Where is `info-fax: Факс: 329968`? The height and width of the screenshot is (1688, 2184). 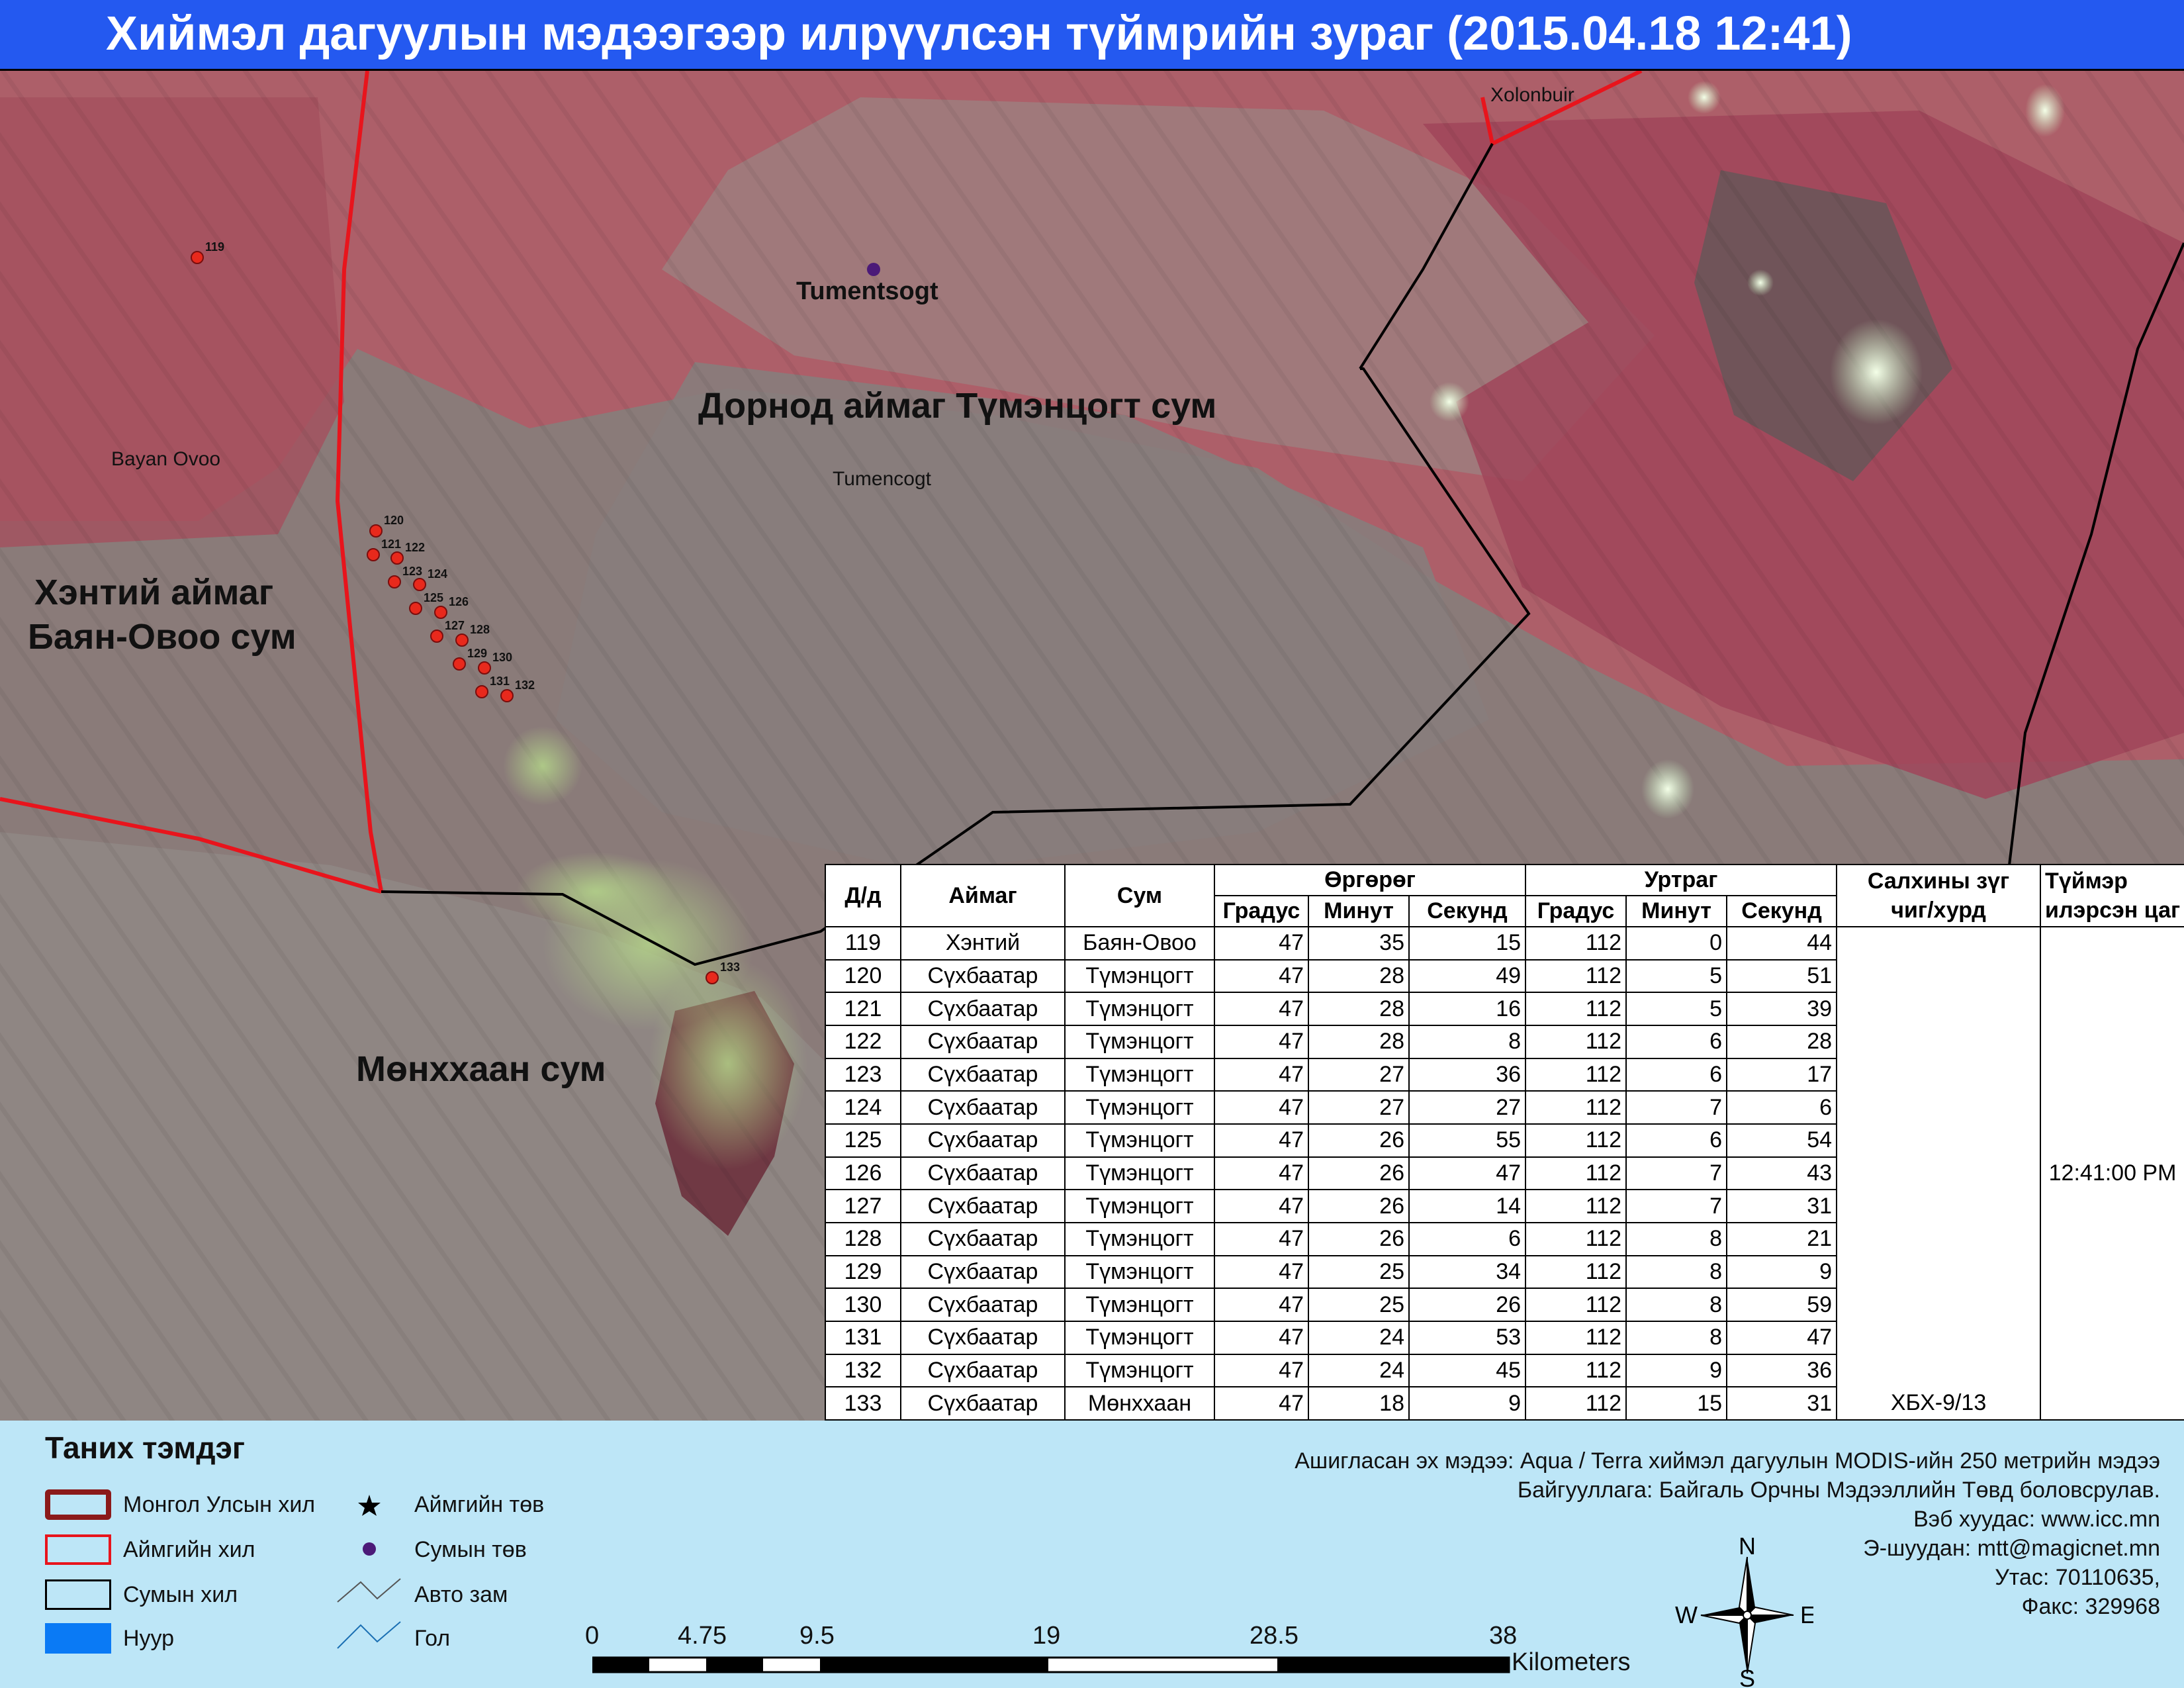
info-fax: Факс: 329968 is located at coordinates (2090, 1606).